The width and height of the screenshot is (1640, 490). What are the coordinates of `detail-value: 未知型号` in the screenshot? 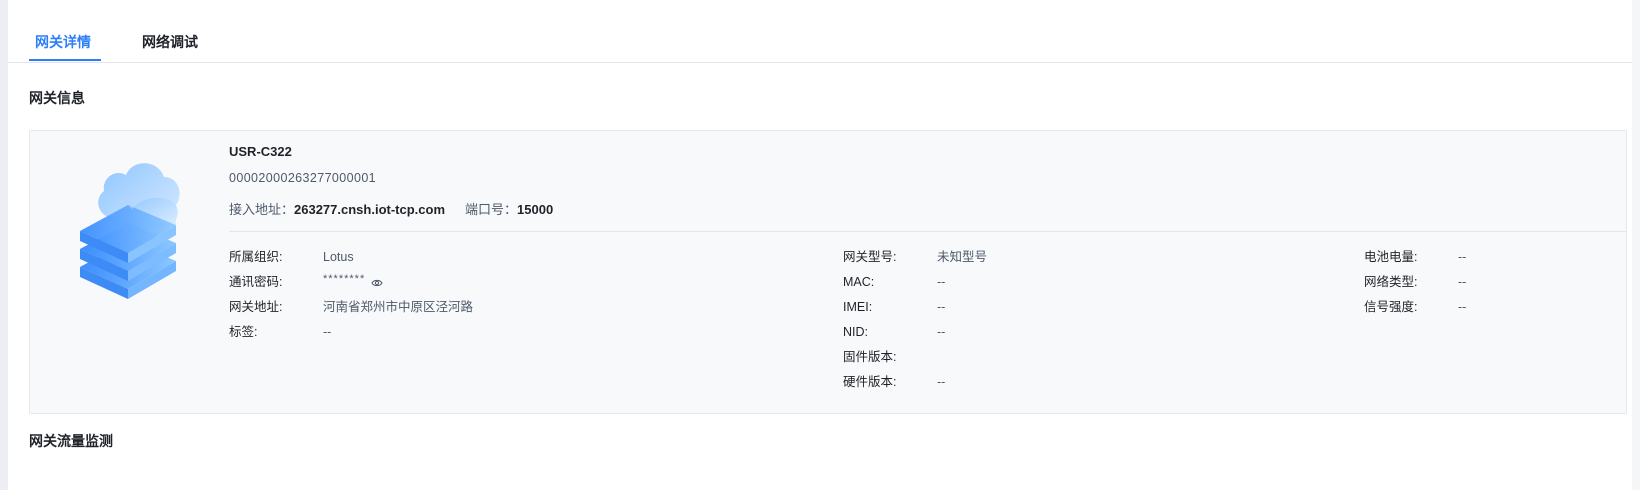 It's located at (962, 257).